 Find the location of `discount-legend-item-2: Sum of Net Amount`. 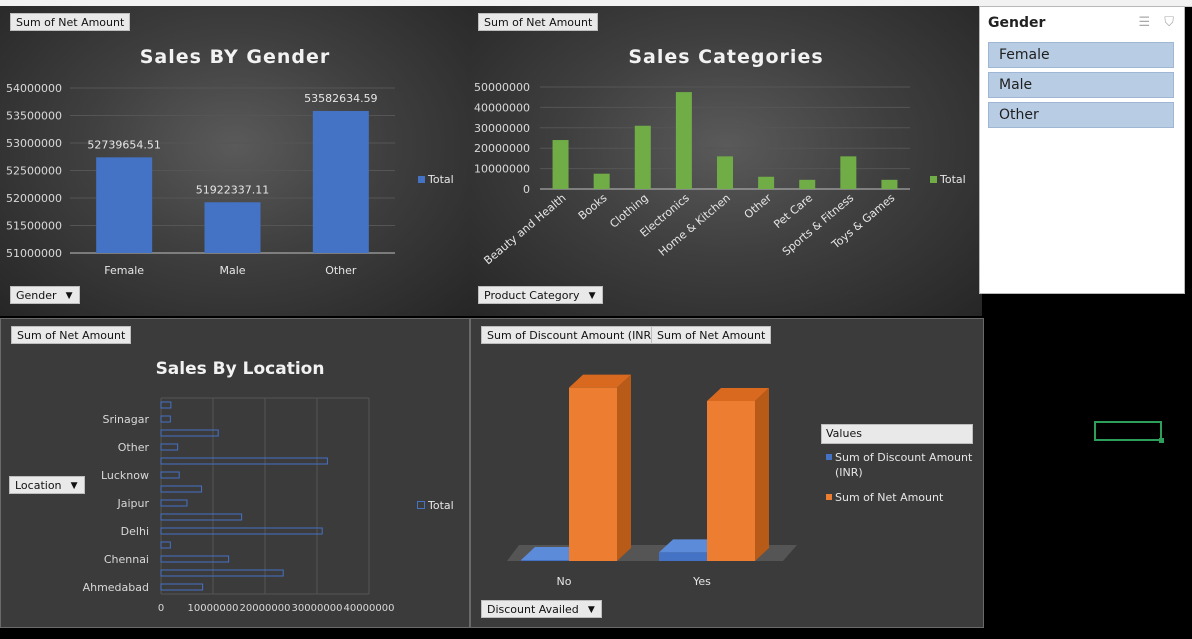

discount-legend-item-2: Sum of Net Amount is located at coordinates (897, 497).